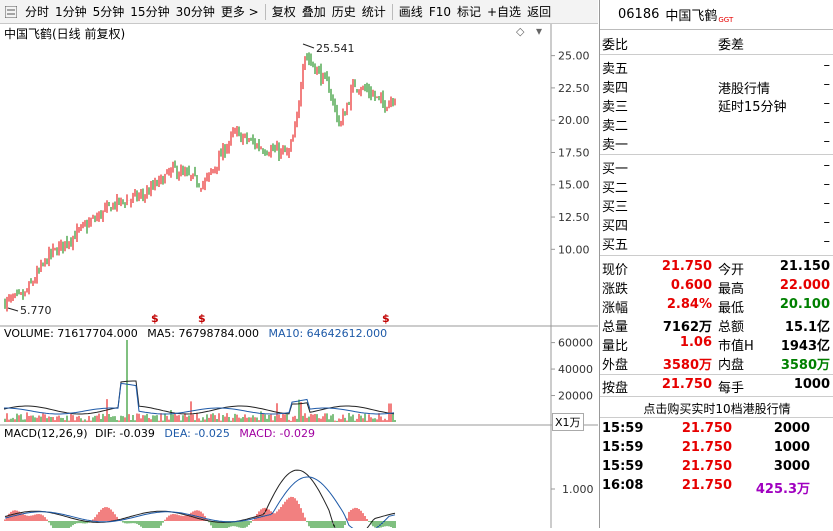 This screenshot has height=531, width=833. I want to click on diamond-icon: ◇, so click(520, 31).